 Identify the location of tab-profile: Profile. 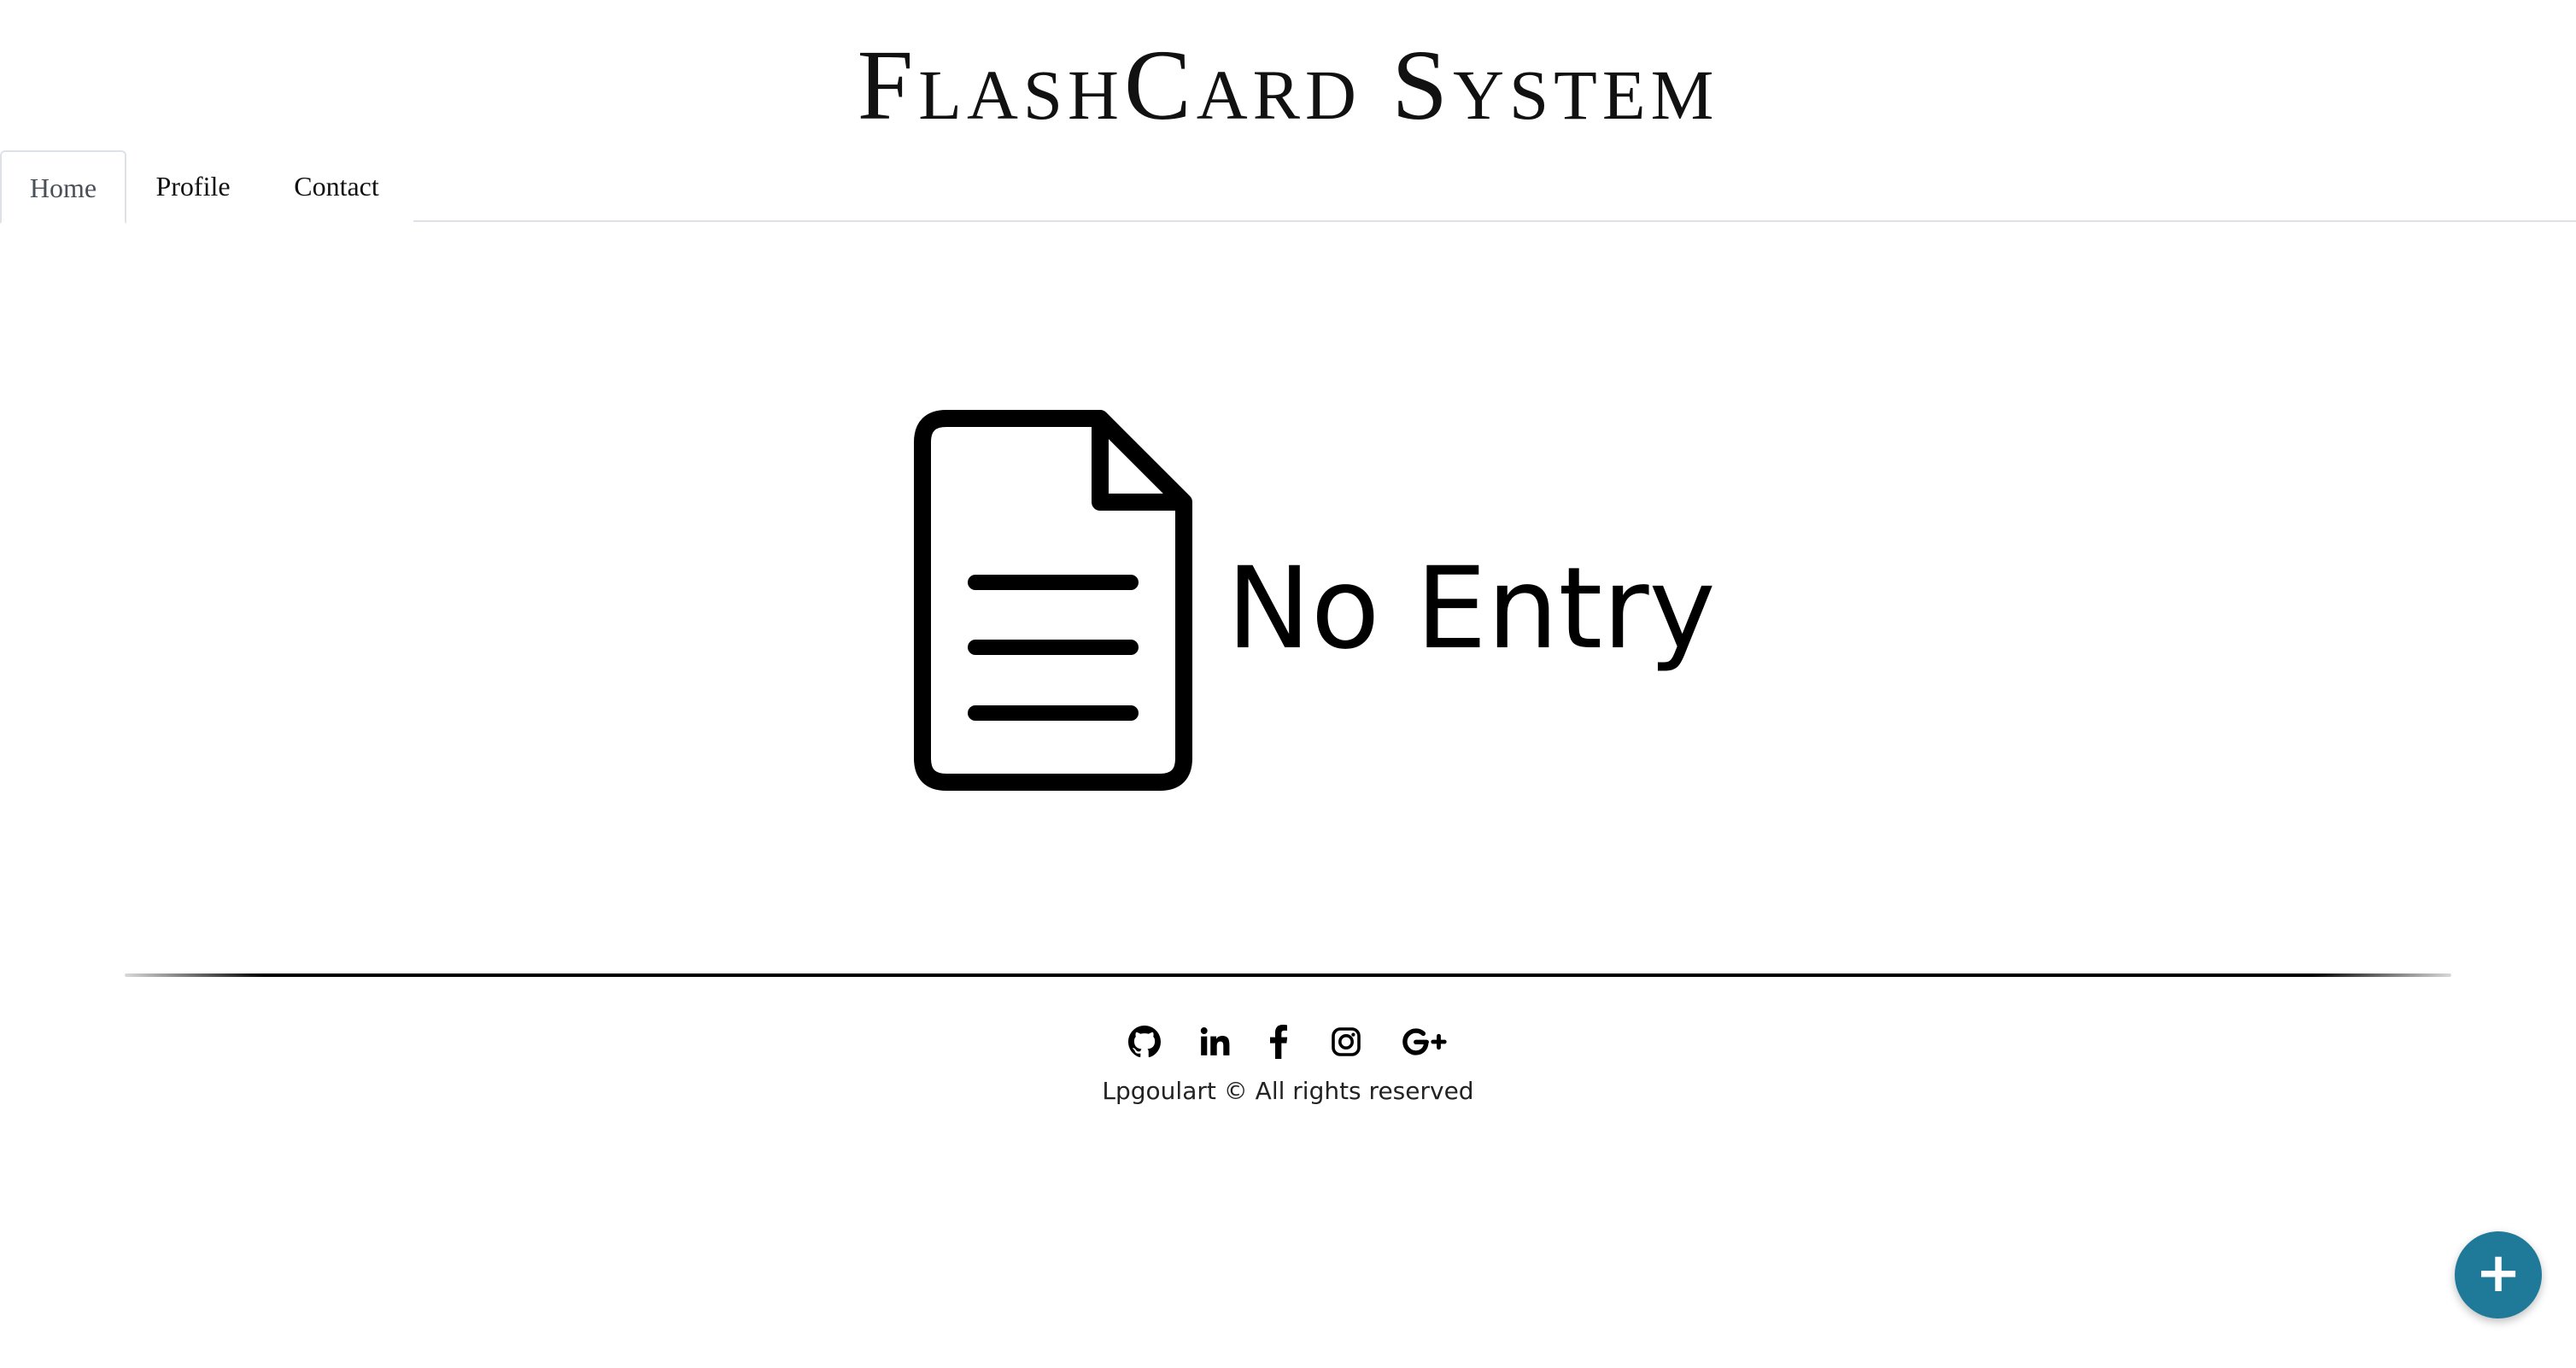
(193, 186).